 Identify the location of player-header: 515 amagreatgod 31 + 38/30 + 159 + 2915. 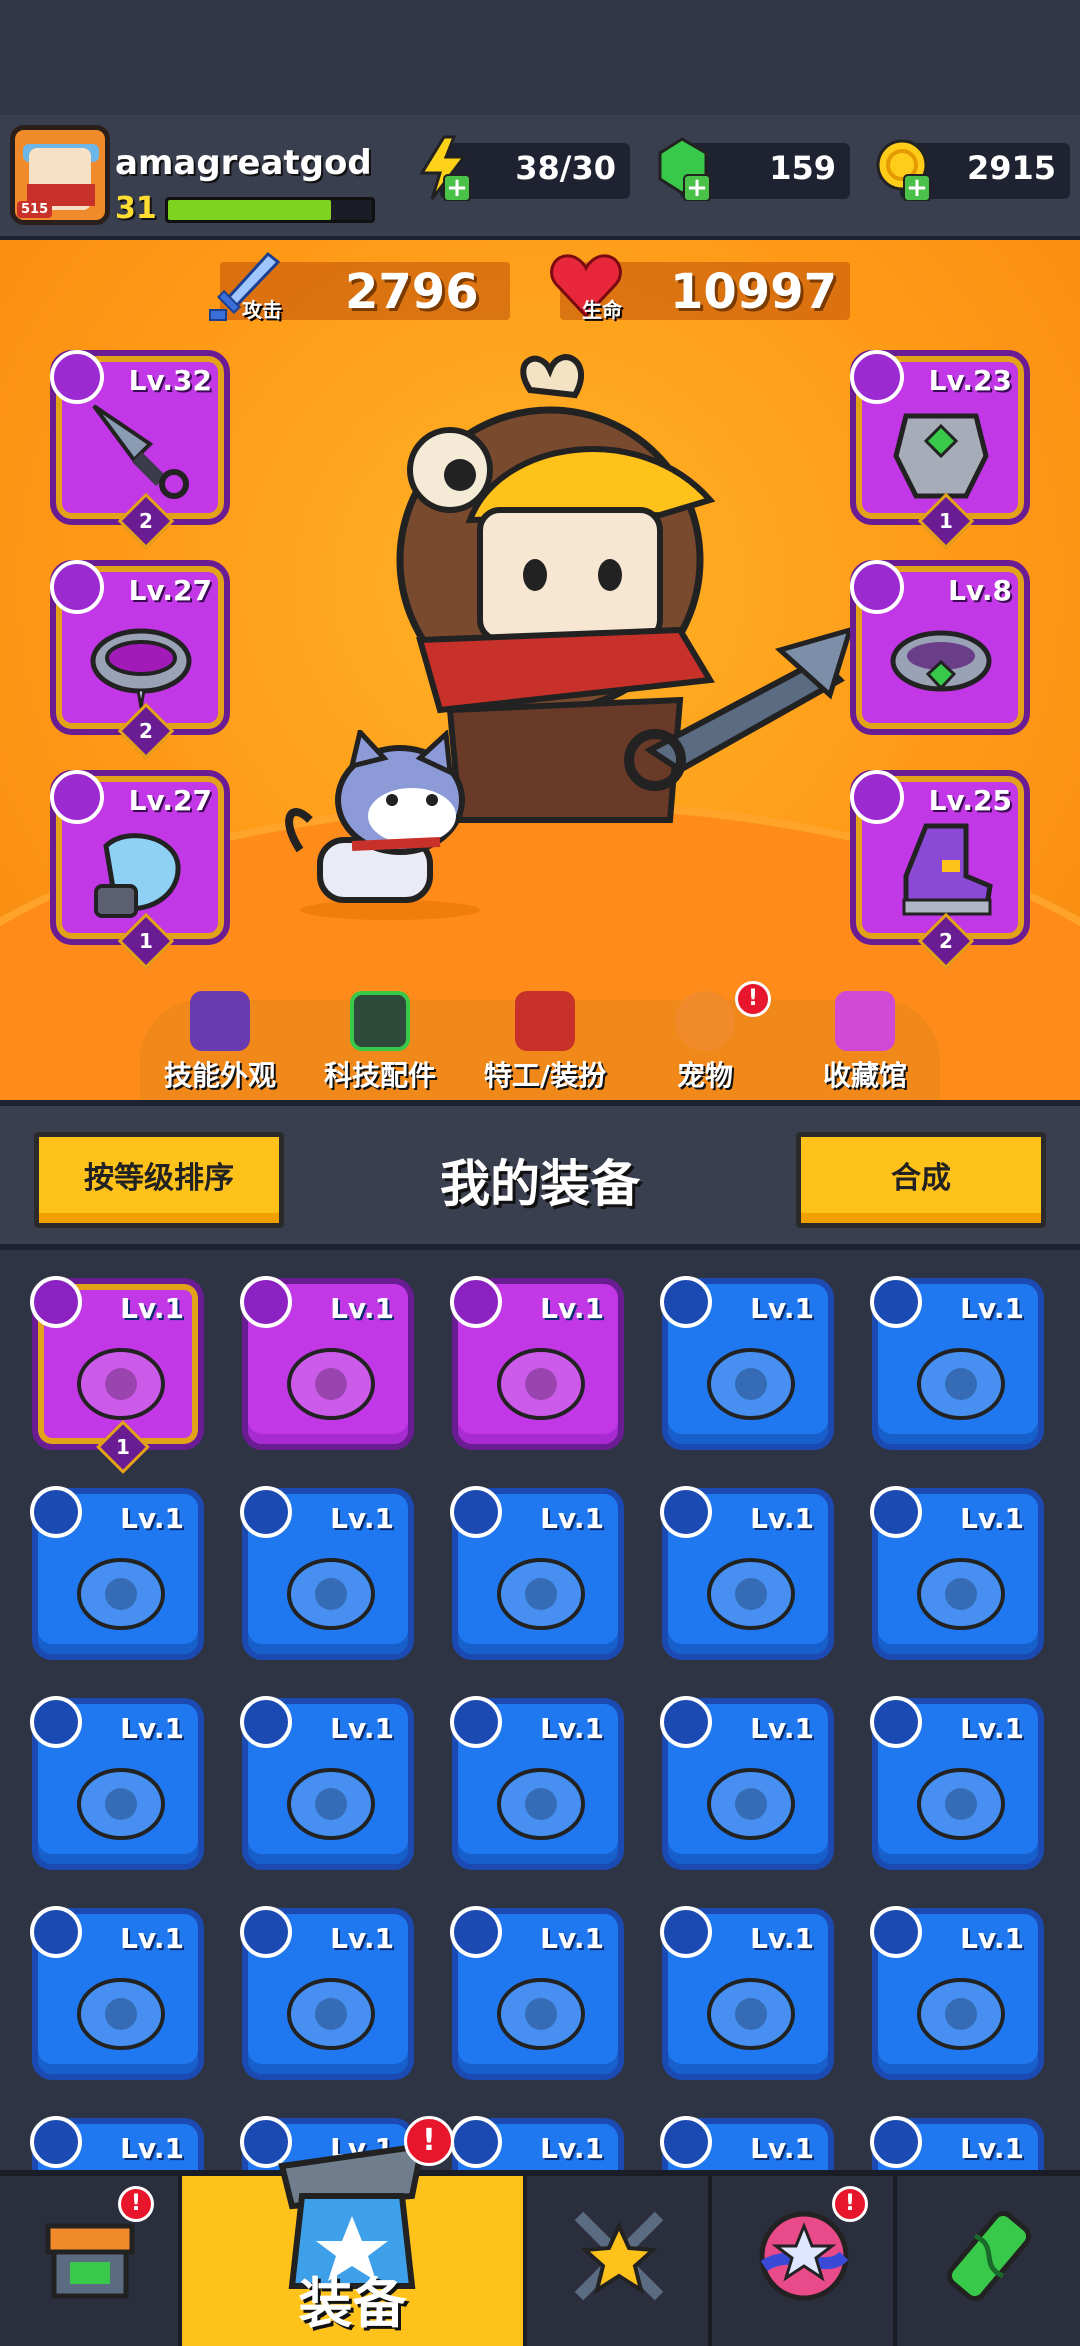
(540, 177).